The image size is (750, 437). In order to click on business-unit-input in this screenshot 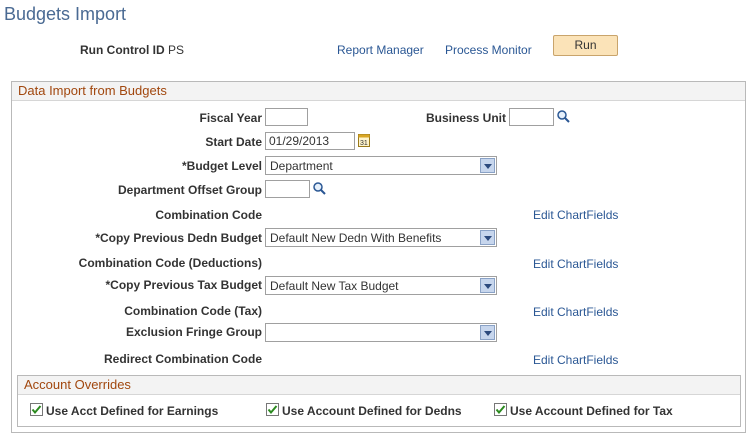, I will do `click(531, 117)`.